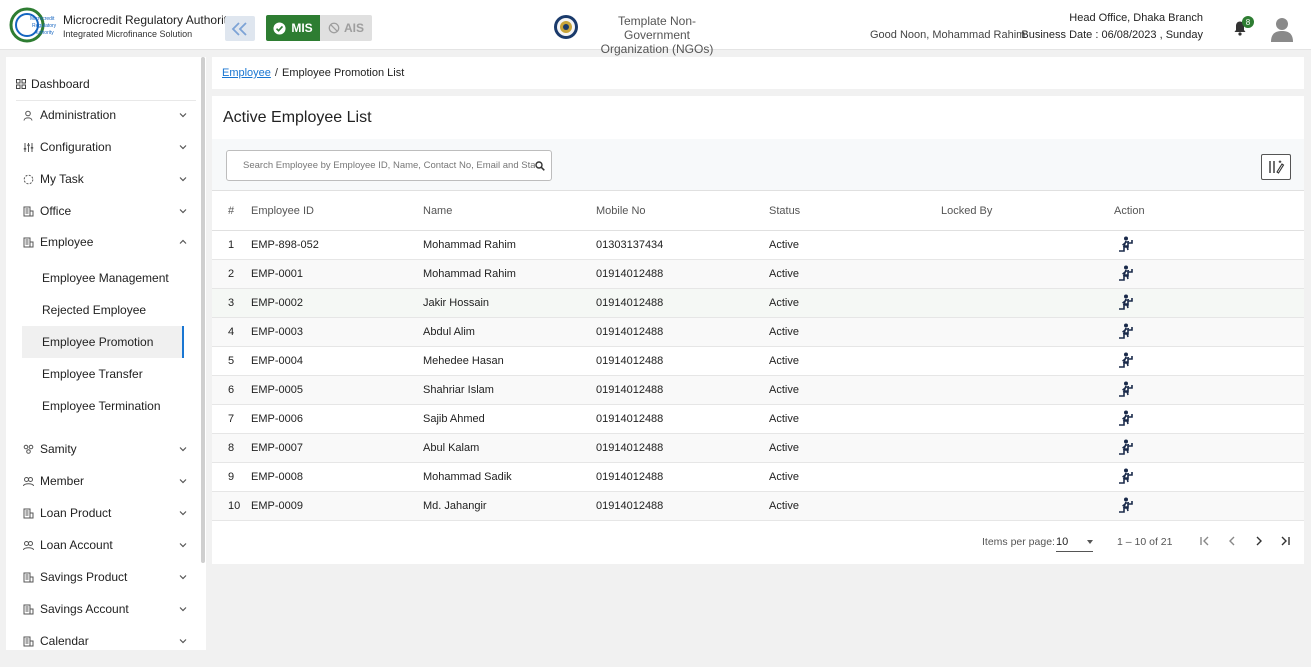  What do you see at coordinates (758, 506) in the screenshot?
I see `table-row: 10 EMP-0009 Md. Jahangir 01914012488 Active` at bounding box center [758, 506].